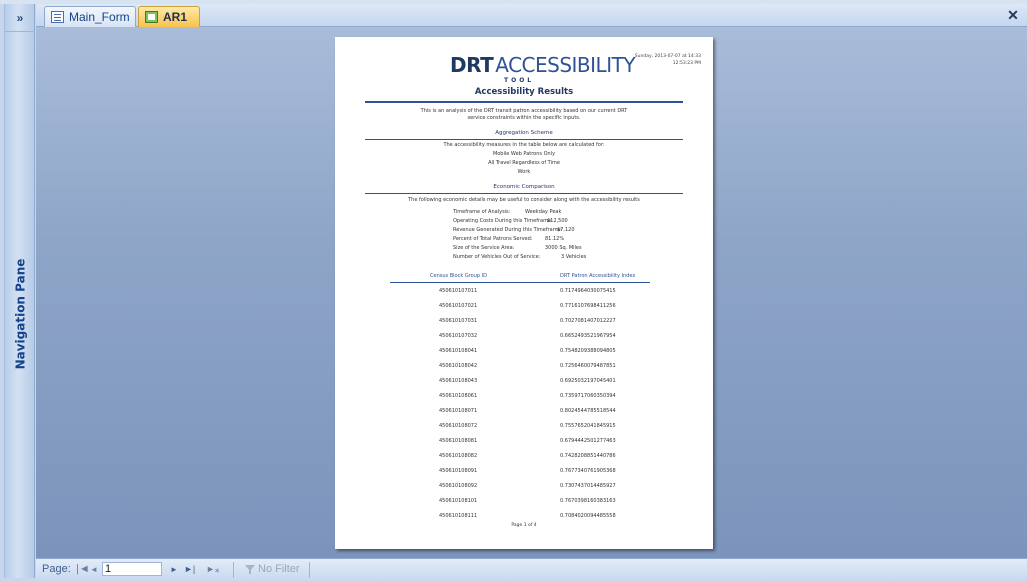 The width and height of the screenshot is (1027, 581). I want to click on tab-ar1: AR1, so click(169, 16).